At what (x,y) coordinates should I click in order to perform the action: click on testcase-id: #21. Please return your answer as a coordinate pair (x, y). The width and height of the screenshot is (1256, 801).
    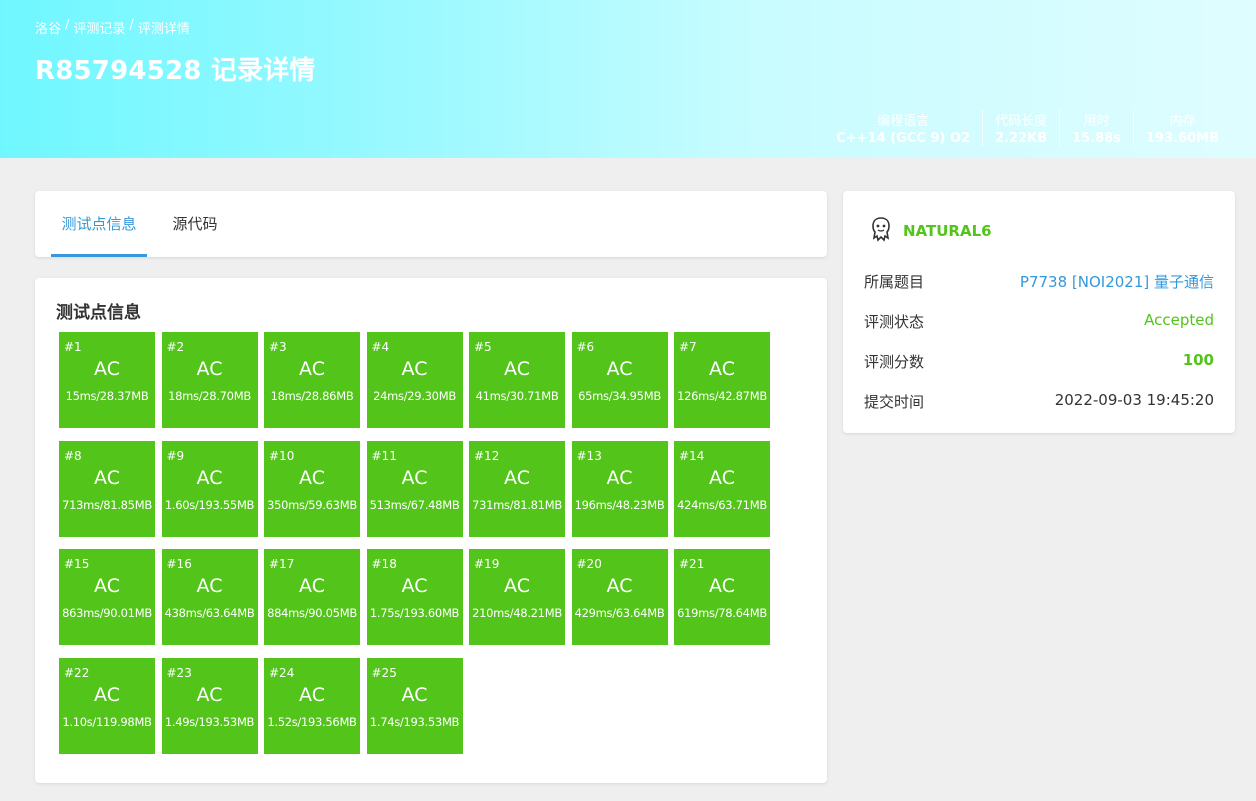
    Looking at the image, I should click on (692, 564).